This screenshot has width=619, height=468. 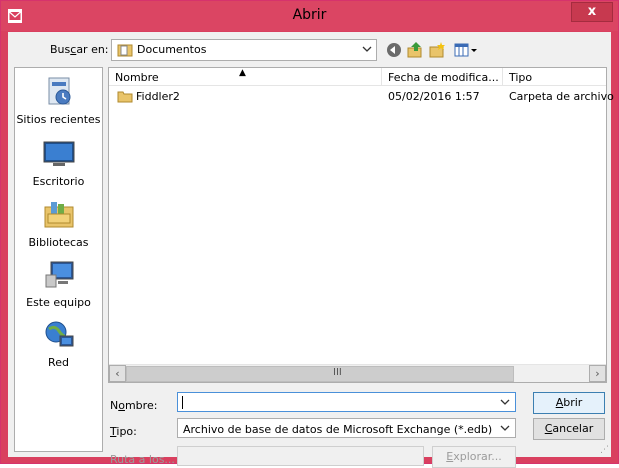 I want to click on scroll-left-icon: ‹, so click(x=117, y=373).